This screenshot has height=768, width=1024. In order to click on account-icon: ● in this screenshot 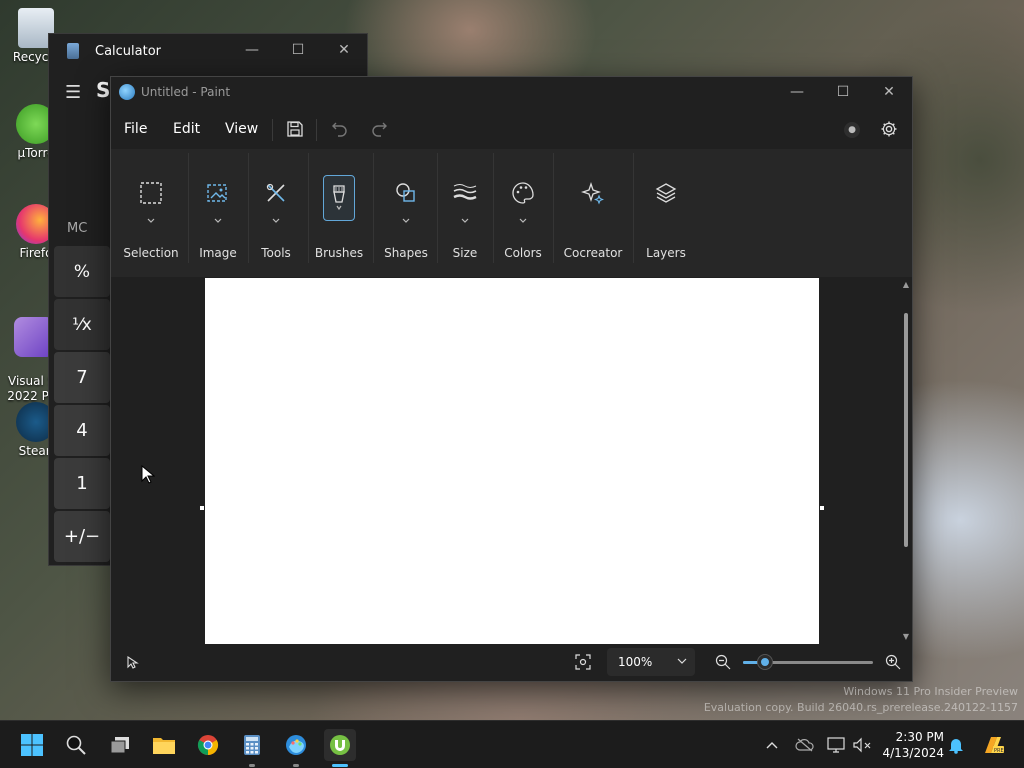, I will do `click(852, 130)`.